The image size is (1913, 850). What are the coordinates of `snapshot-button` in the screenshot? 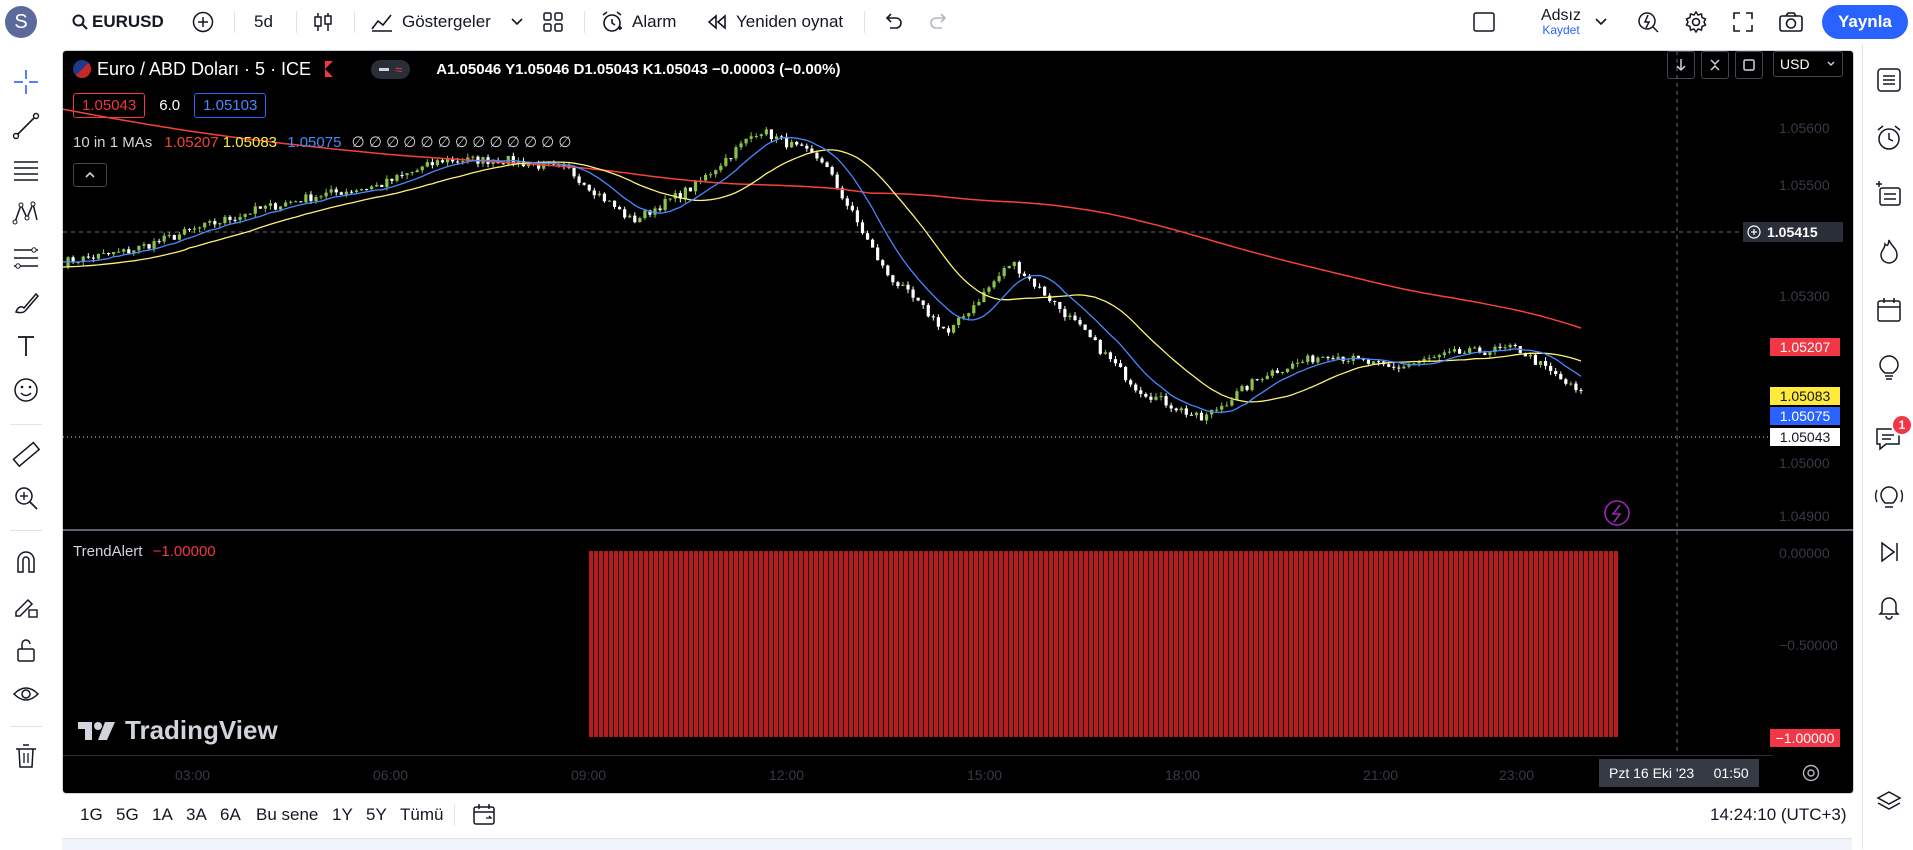 It's located at (1791, 22).